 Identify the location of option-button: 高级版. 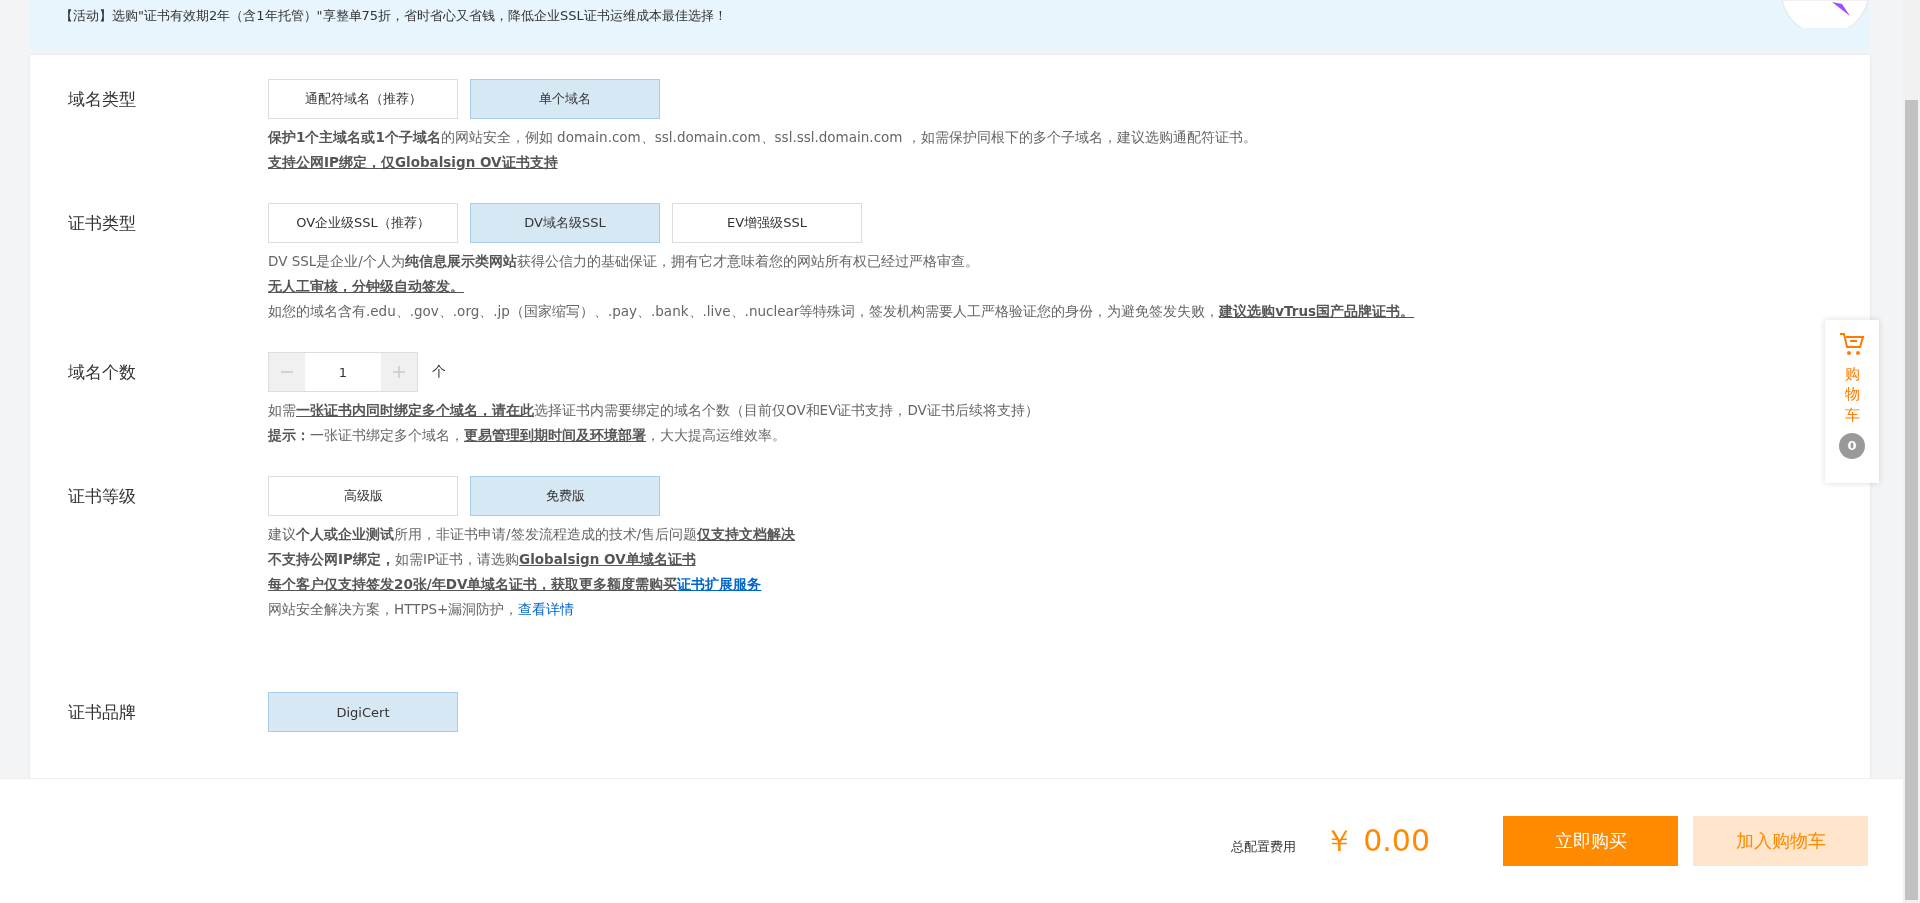
(363, 496).